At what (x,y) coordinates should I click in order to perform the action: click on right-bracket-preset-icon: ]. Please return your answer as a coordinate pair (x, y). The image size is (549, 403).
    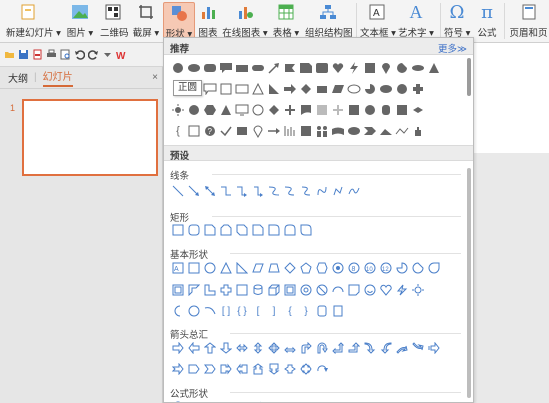
    Looking at the image, I should click on (274, 311).